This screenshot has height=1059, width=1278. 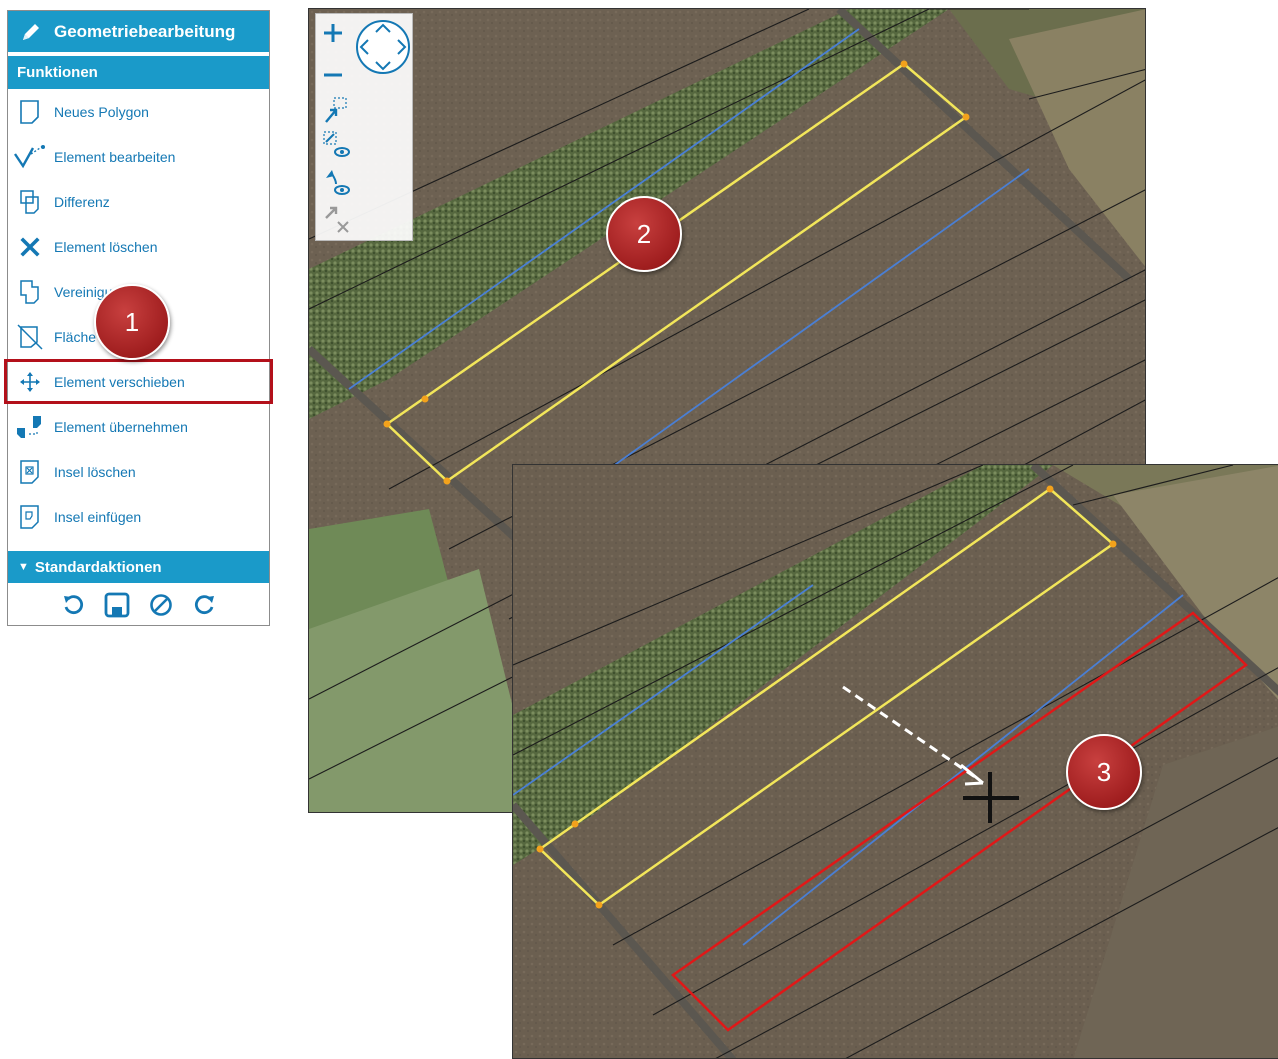 I want to click on insert-island-icon, so click(x=30, y=517).